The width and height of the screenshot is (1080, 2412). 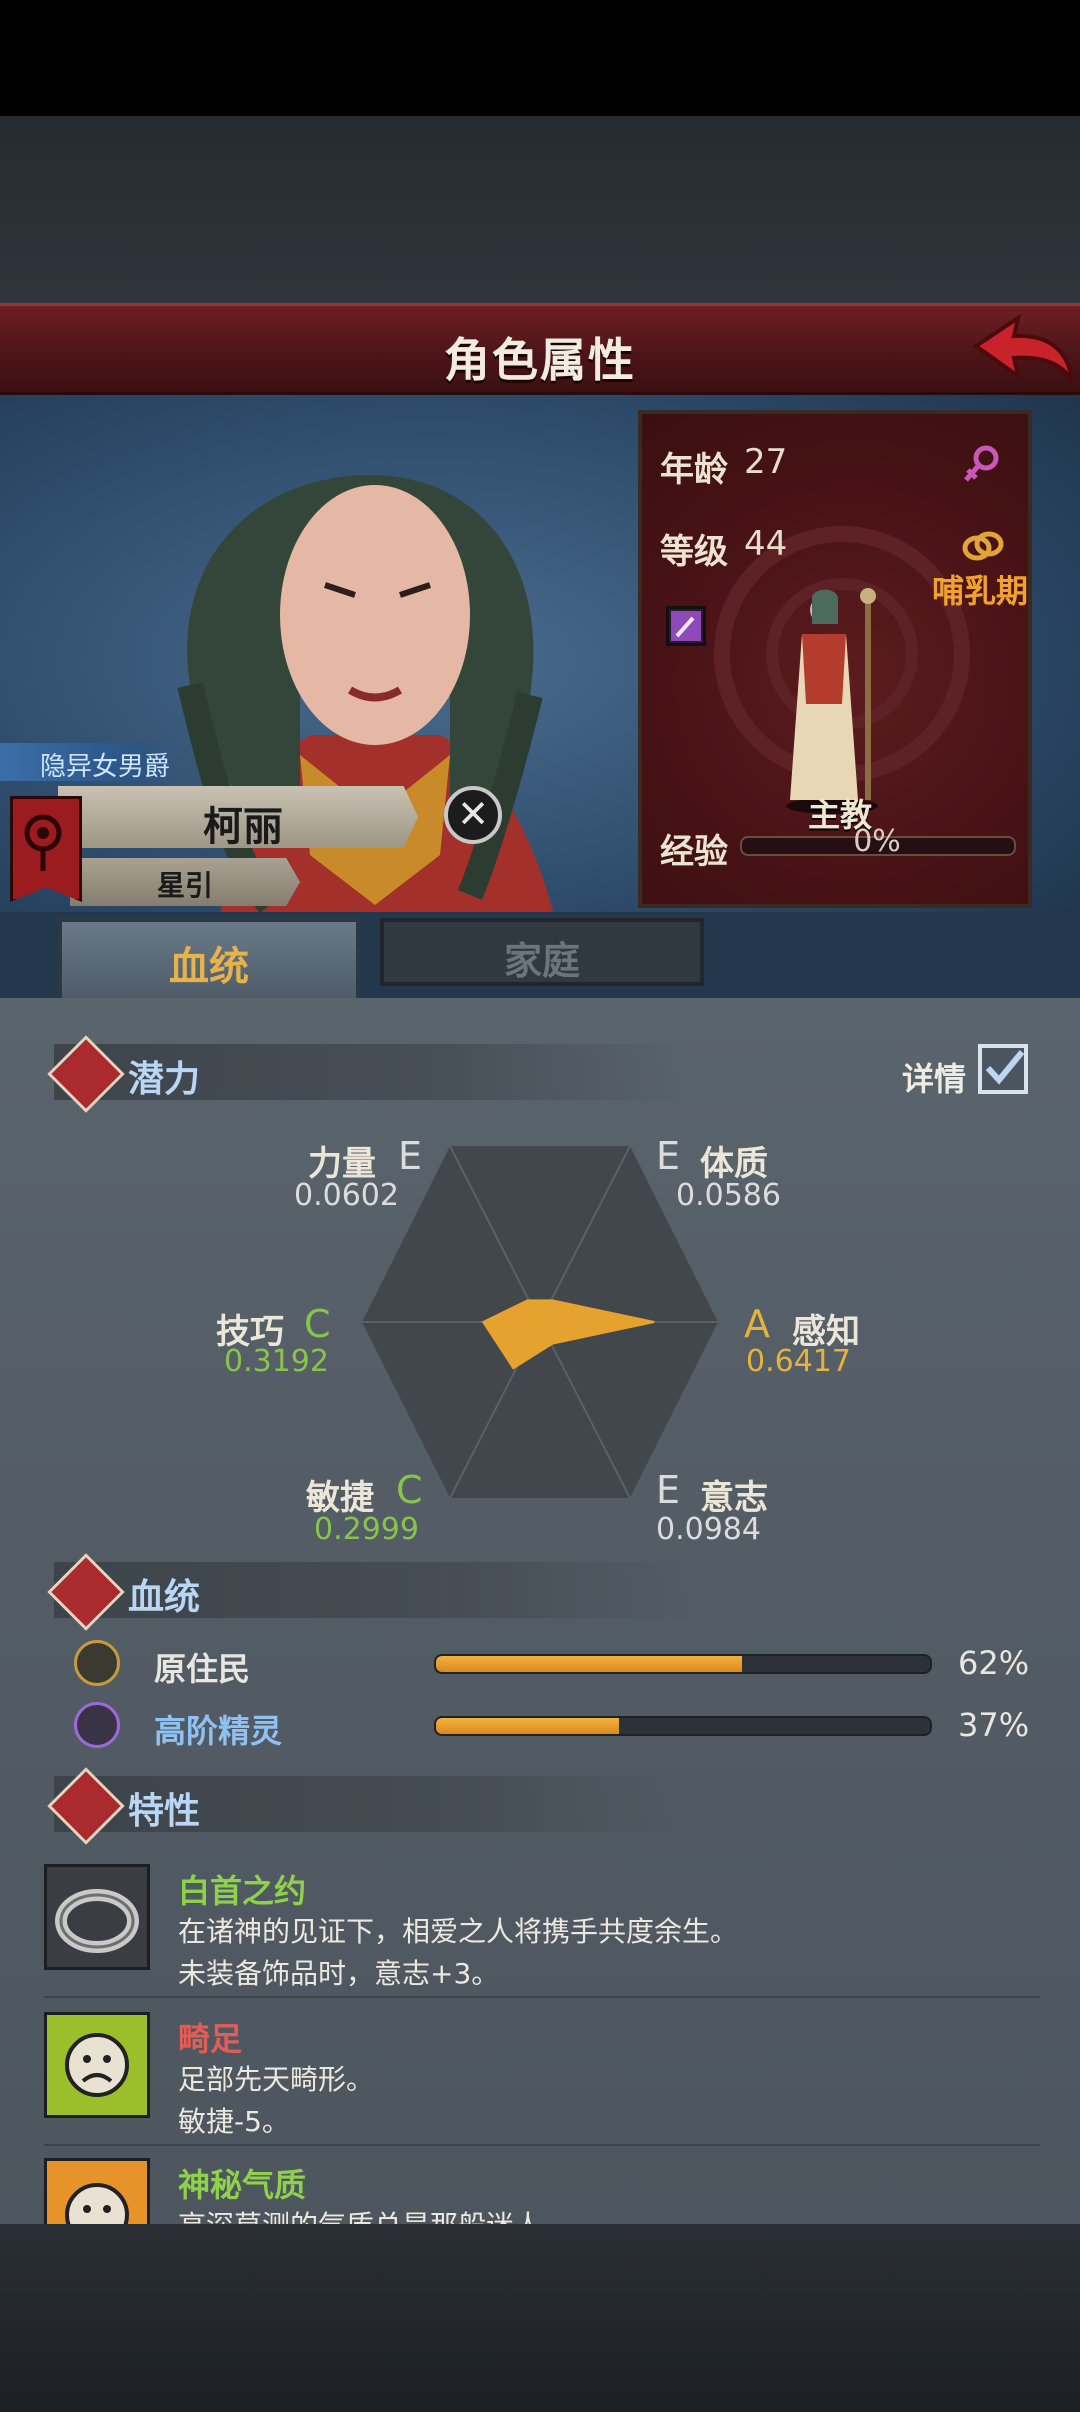 What do you see at coordinates (370, 1074) in the screenshot?
I see `section-potential-header: 潜力` at bounding box center [370, 1074].